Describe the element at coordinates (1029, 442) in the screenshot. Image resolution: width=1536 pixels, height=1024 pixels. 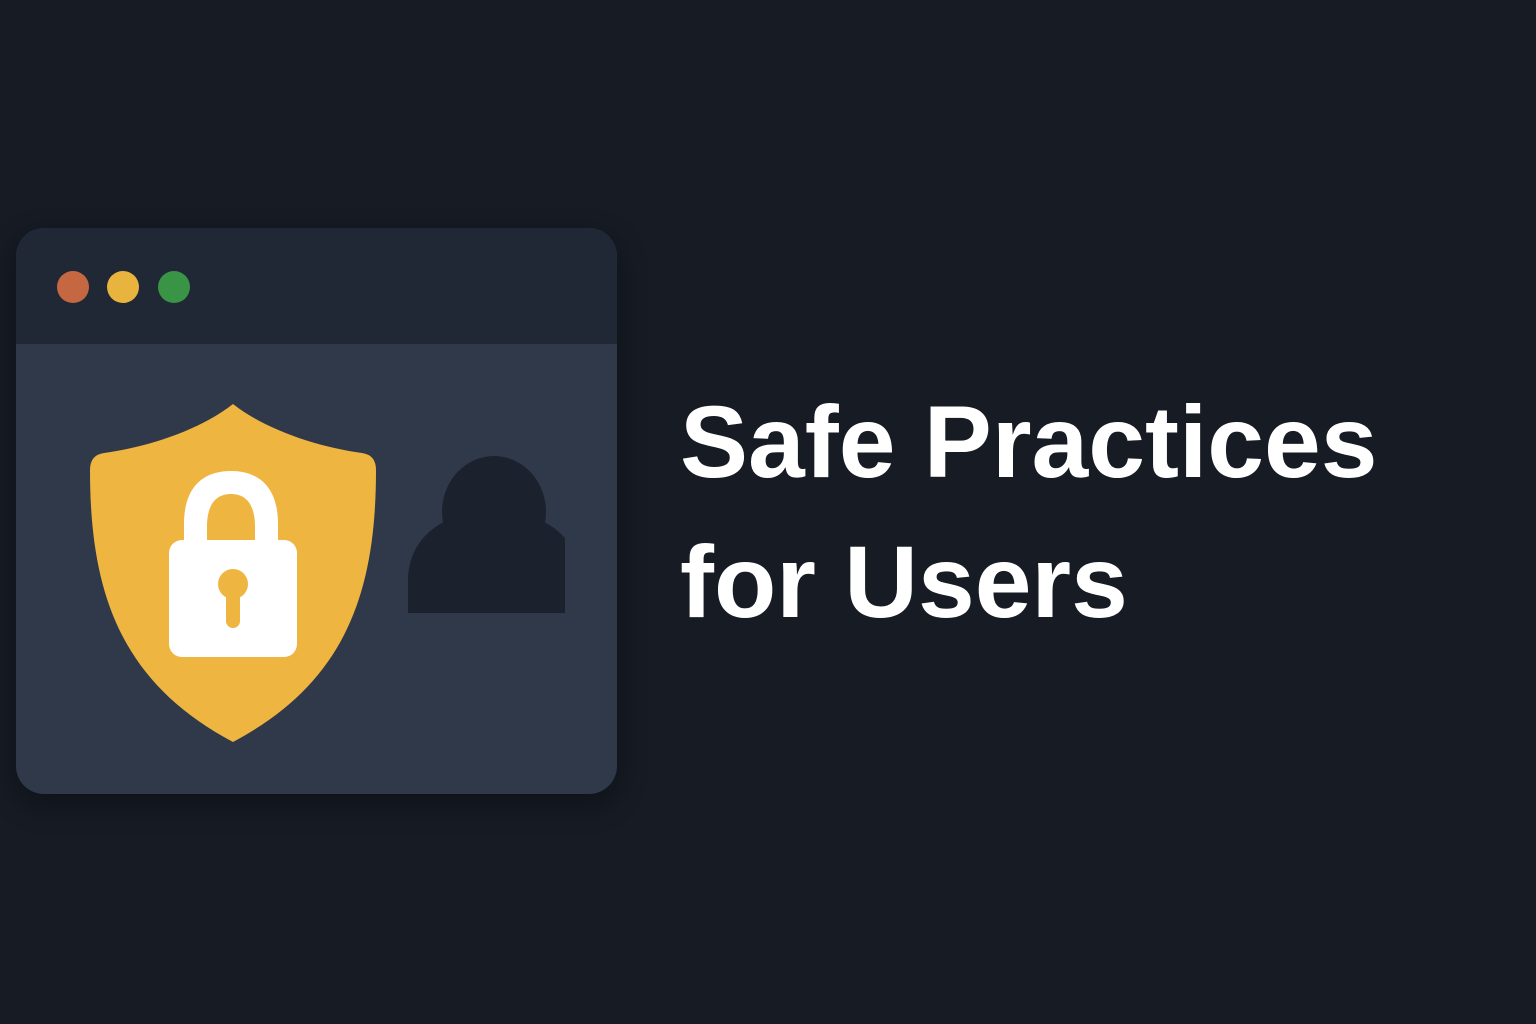
I see `title-line-1: Safe Practices` at that location.